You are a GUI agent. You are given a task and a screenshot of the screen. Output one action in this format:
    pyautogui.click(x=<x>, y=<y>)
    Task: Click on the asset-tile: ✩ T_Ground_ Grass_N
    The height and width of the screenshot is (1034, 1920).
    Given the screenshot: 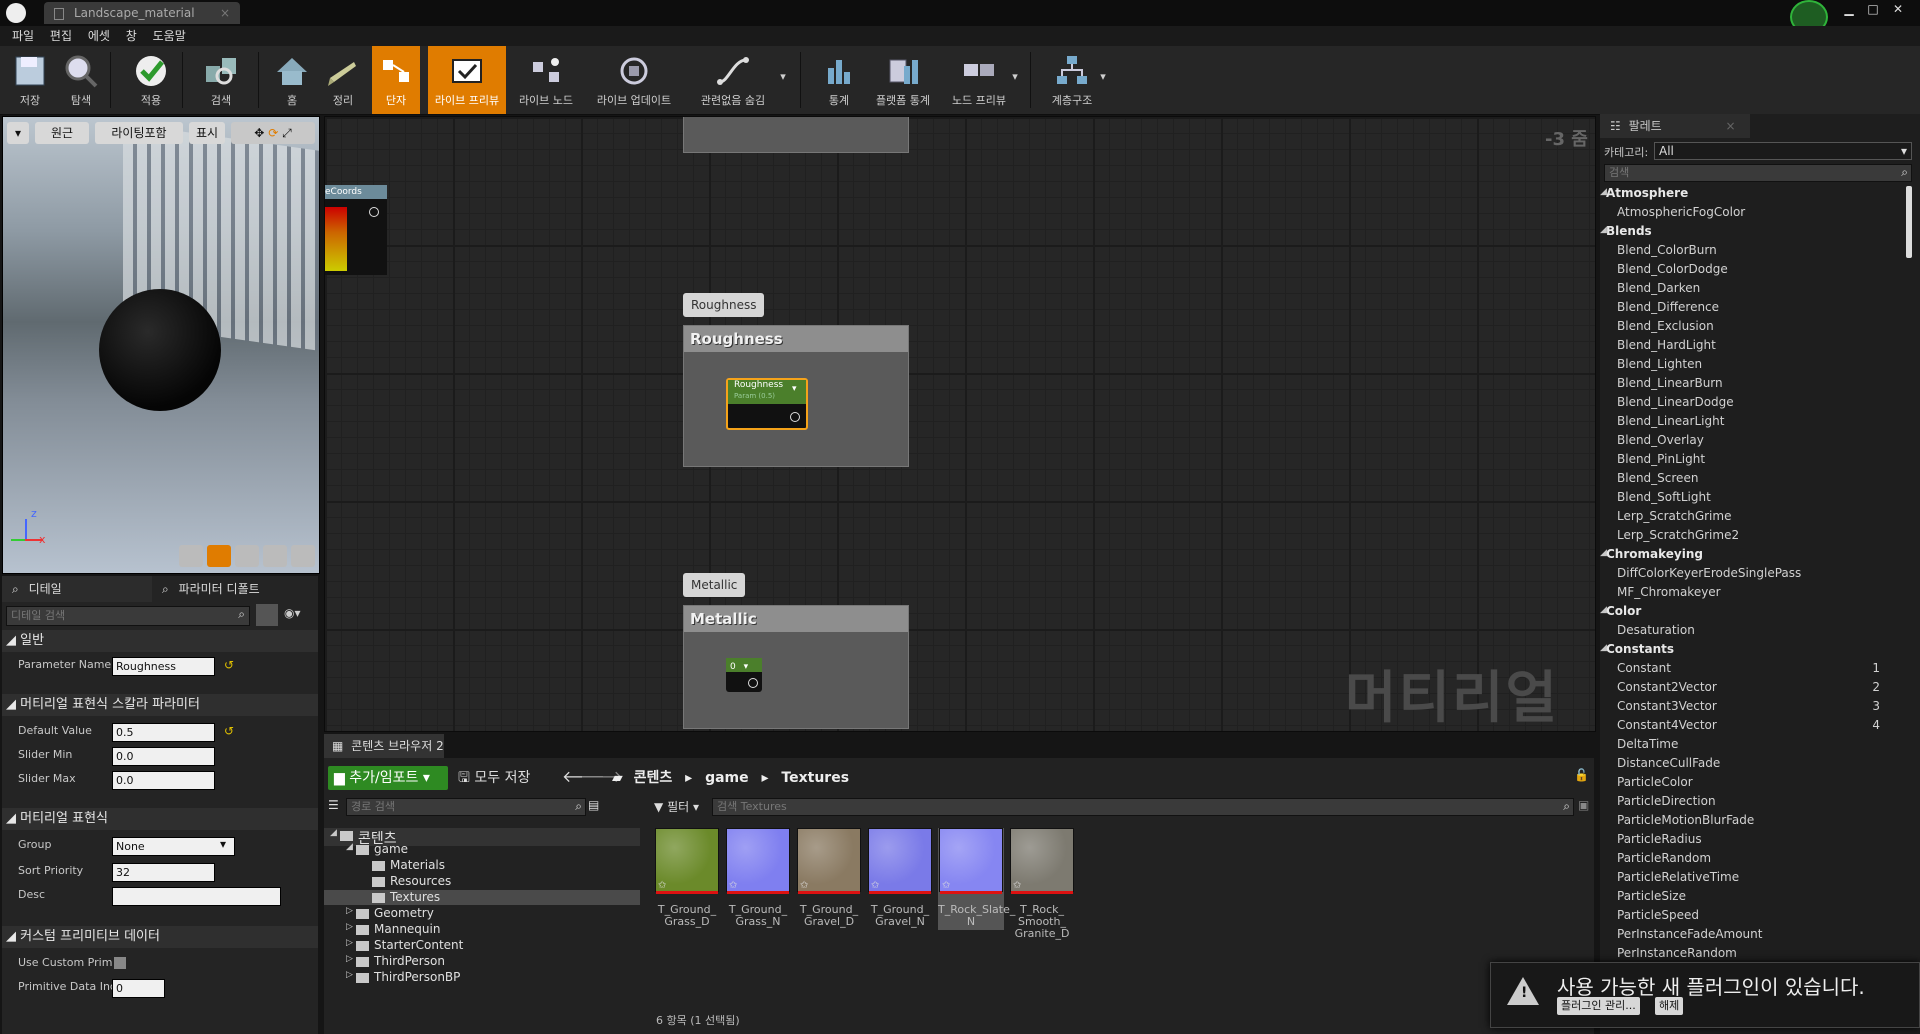 What is the action you would take?
    pyautogui.click(x=758, y=878)
    